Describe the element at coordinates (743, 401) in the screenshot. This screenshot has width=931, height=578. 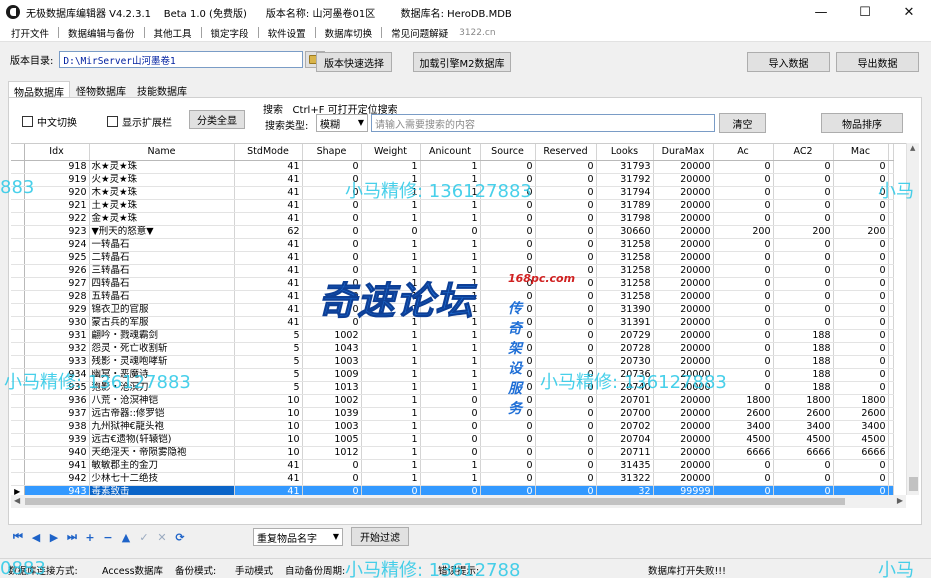
I see `cell-ac: 1800` at that location.